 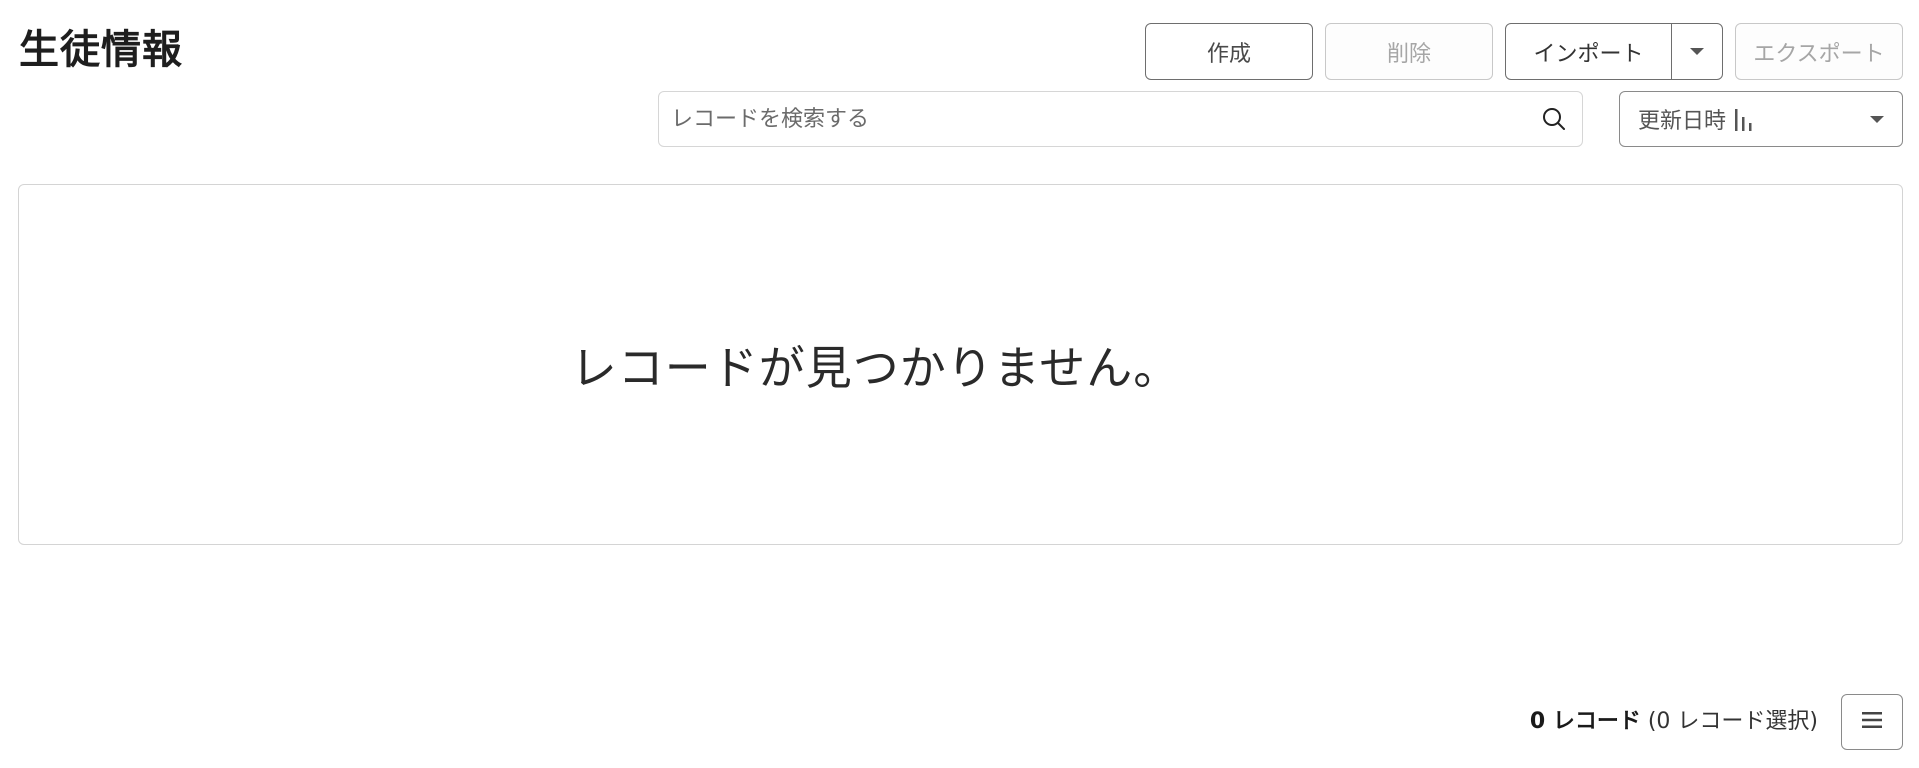 I want to click on empty-state-message: レコードが見つかりません。, so click(x=875, y=367).